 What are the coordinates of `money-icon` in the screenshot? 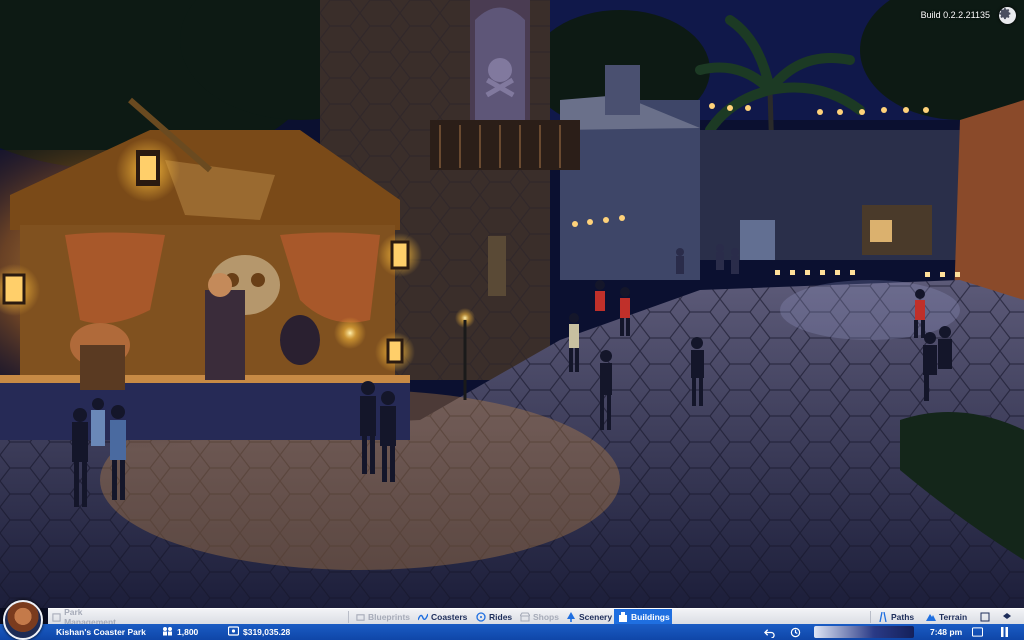 It's located at (233, 632).